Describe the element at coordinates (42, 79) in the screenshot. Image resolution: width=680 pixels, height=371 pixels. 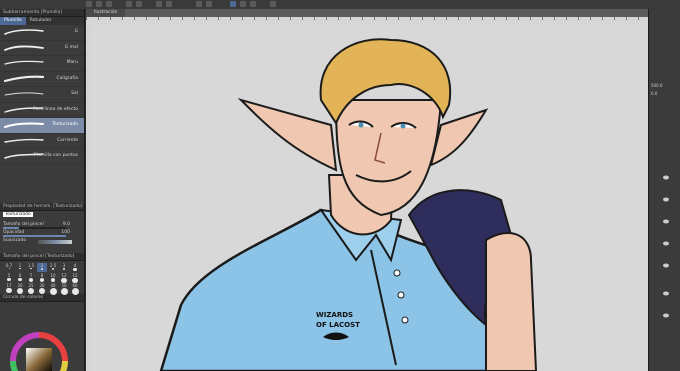
I see `brush-item: Caligrafía` at that location.